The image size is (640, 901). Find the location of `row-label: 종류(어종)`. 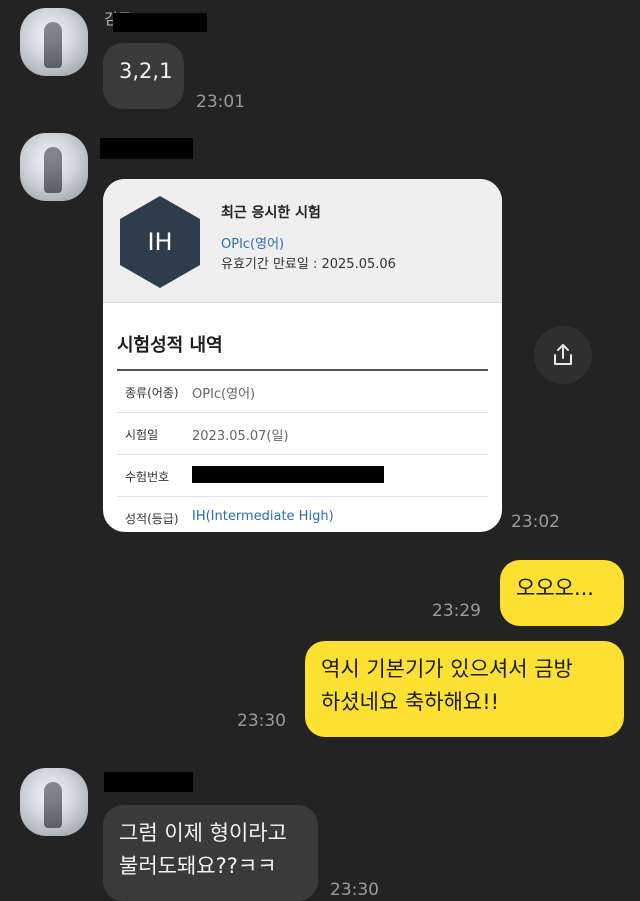

row-label: 종류(어종) is located at coordinates (152, 393).